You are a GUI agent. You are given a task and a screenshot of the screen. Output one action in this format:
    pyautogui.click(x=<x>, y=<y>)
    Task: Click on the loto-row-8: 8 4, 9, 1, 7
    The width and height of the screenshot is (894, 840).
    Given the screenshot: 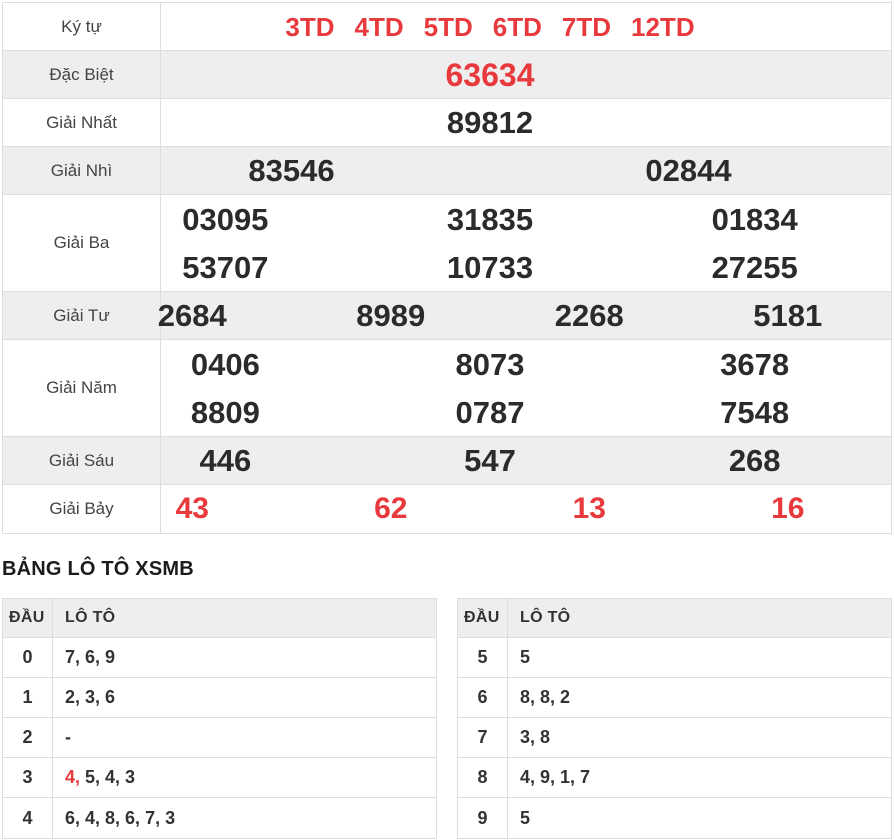 What is the action you would take?
    pyautogui.click(x=674, y=778)
    